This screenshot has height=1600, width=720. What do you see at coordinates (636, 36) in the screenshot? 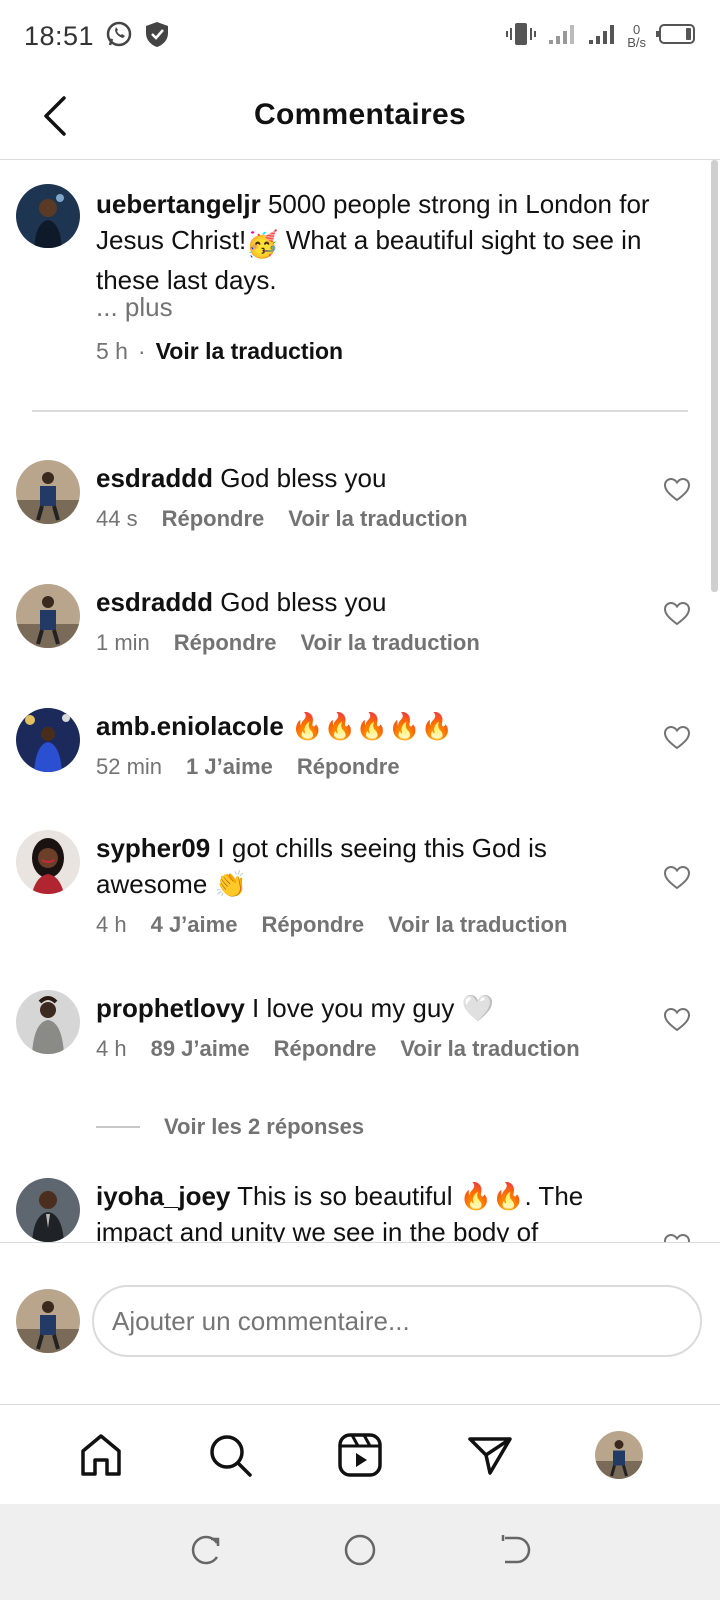
I see `net-speed: 0 B/s` at bounding box center [636, 36].